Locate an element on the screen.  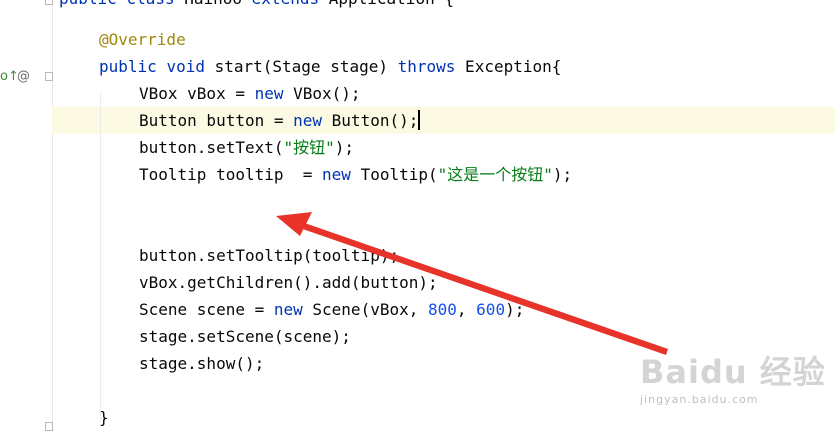
code-token: Application { is located at coordinates (386, 4).